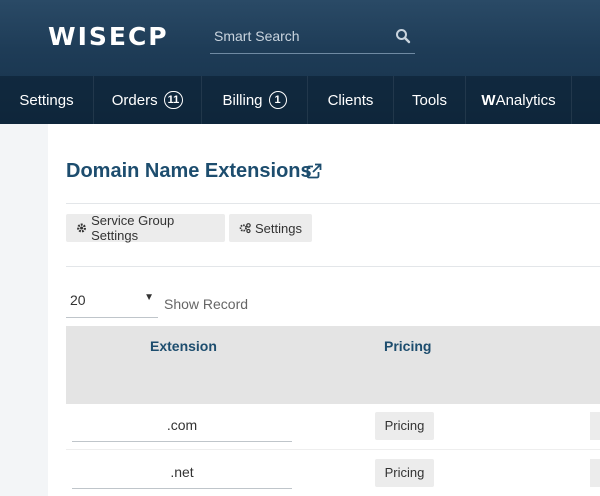 This screenshot has width=600, height=496. What do you see at coordinates (183, 346) in the screenshot?
I see `column-header-extension: Extension` at bounding box center [183, 346].